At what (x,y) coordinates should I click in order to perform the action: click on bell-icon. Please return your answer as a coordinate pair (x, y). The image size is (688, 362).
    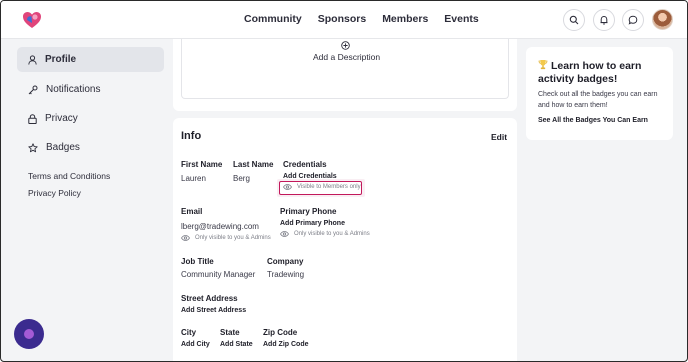
    Looking at the image, I should click on (604, 20).